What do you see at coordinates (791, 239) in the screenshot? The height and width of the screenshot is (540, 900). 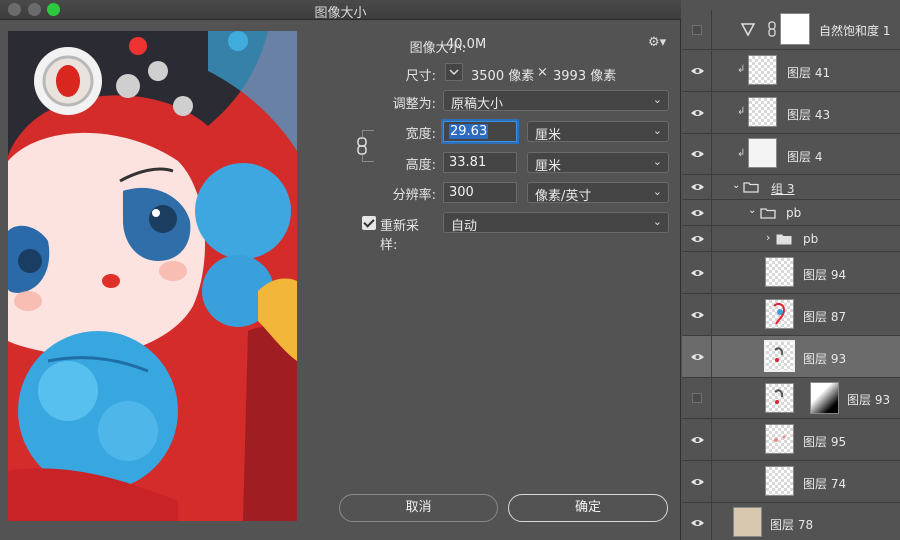 I see `layer-row: › pb` at bounding box center [791, 239].